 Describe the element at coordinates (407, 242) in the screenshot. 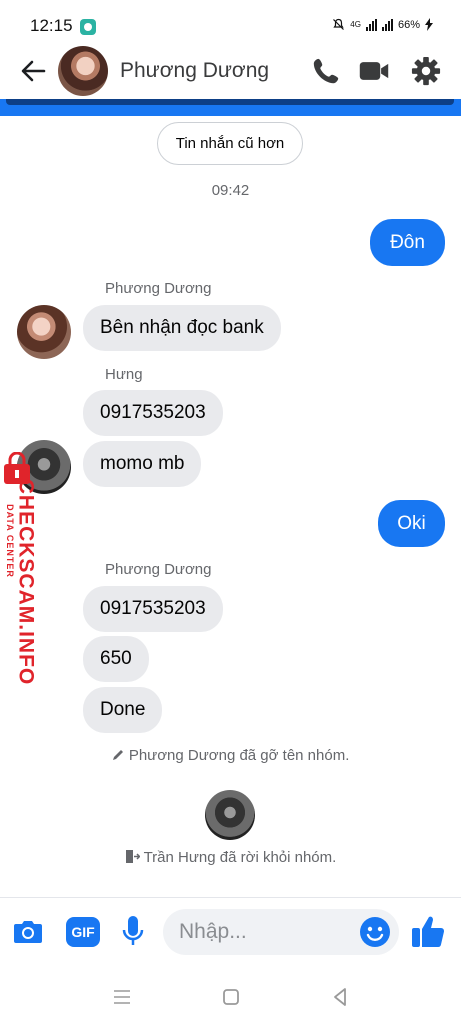

I see `message-bubble-outgoing: Đôn` at that location.